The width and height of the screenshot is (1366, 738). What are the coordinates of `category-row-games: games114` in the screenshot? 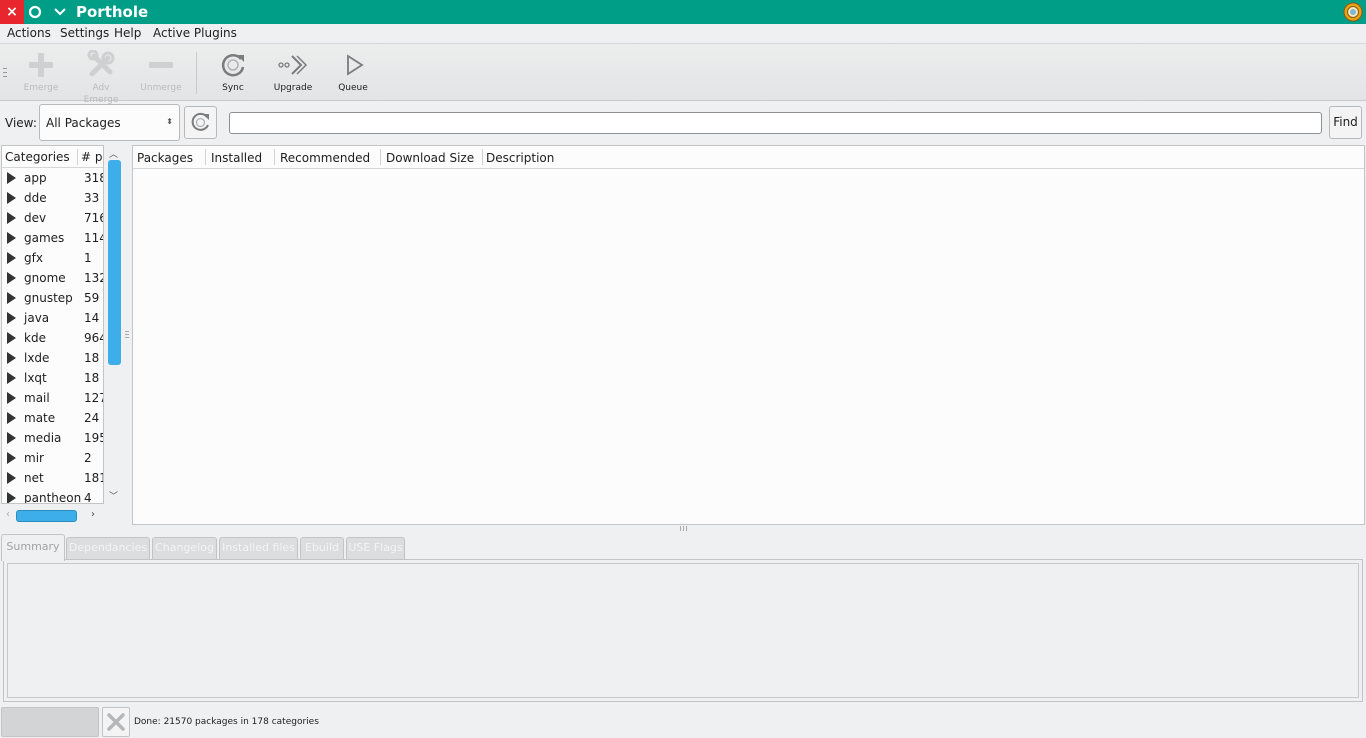 It's located at (52, 238).